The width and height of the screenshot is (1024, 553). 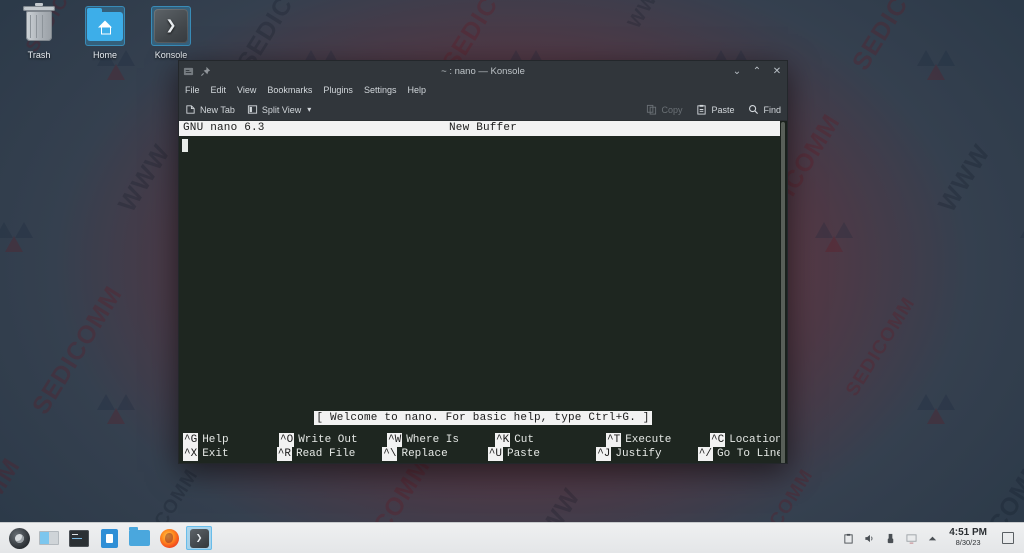 I want to click on shortcut-go-to-line: ^/ Go To Line, so click(x=740, y=454).